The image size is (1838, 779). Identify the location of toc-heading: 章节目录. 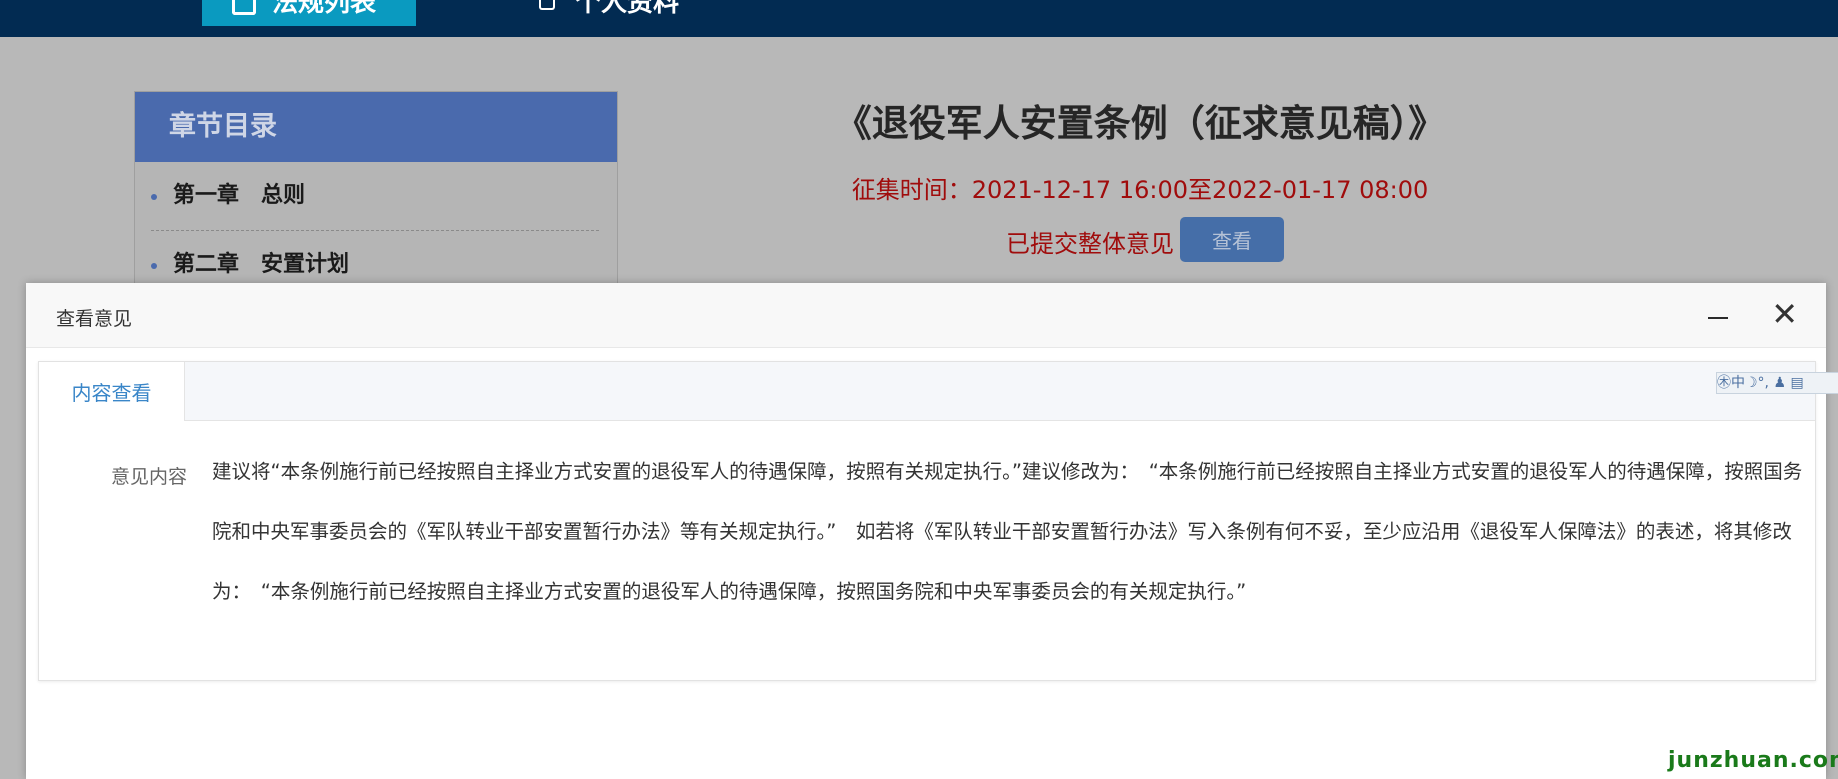
(376, 127).